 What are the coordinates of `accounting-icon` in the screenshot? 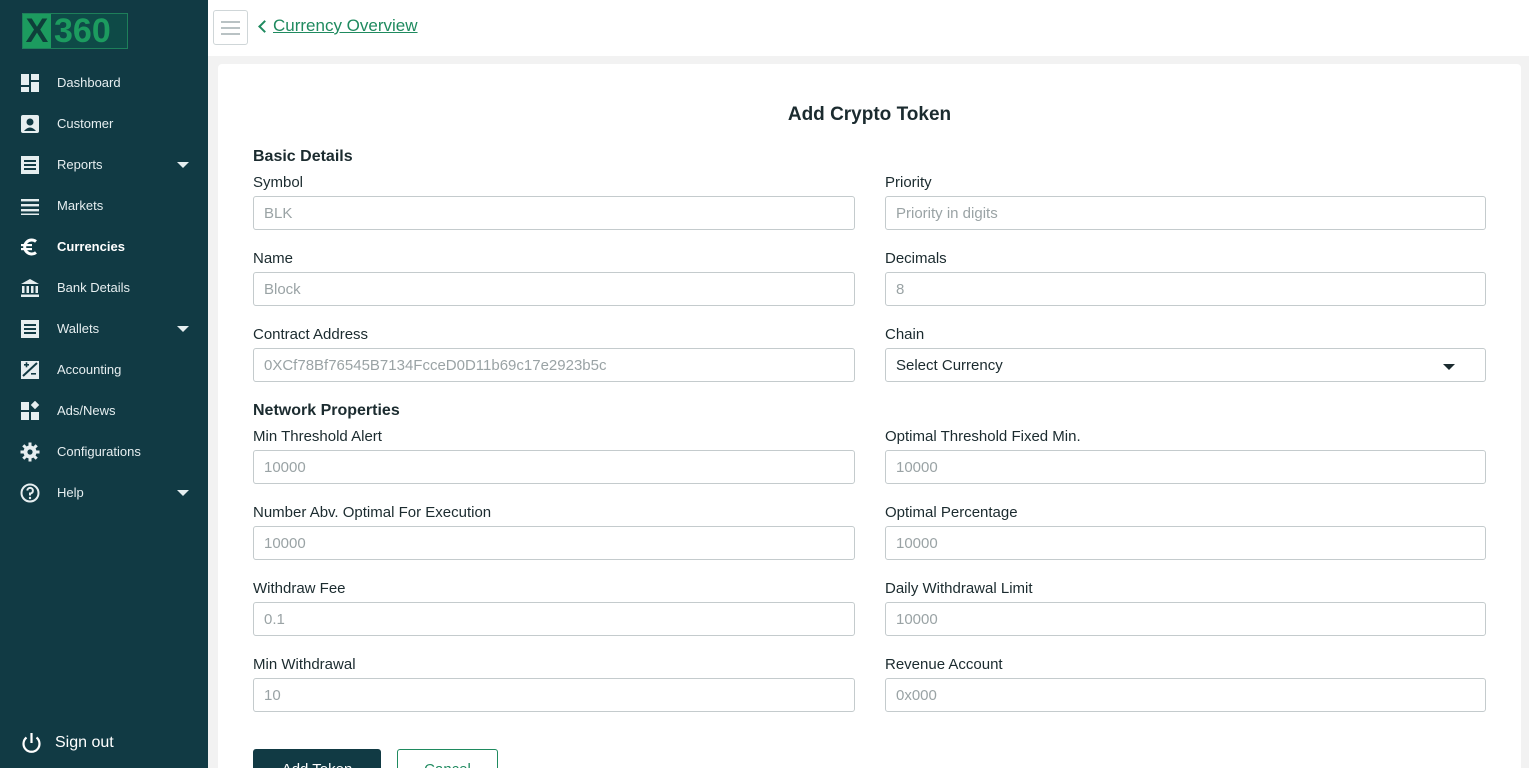 It's located at (30, 370).